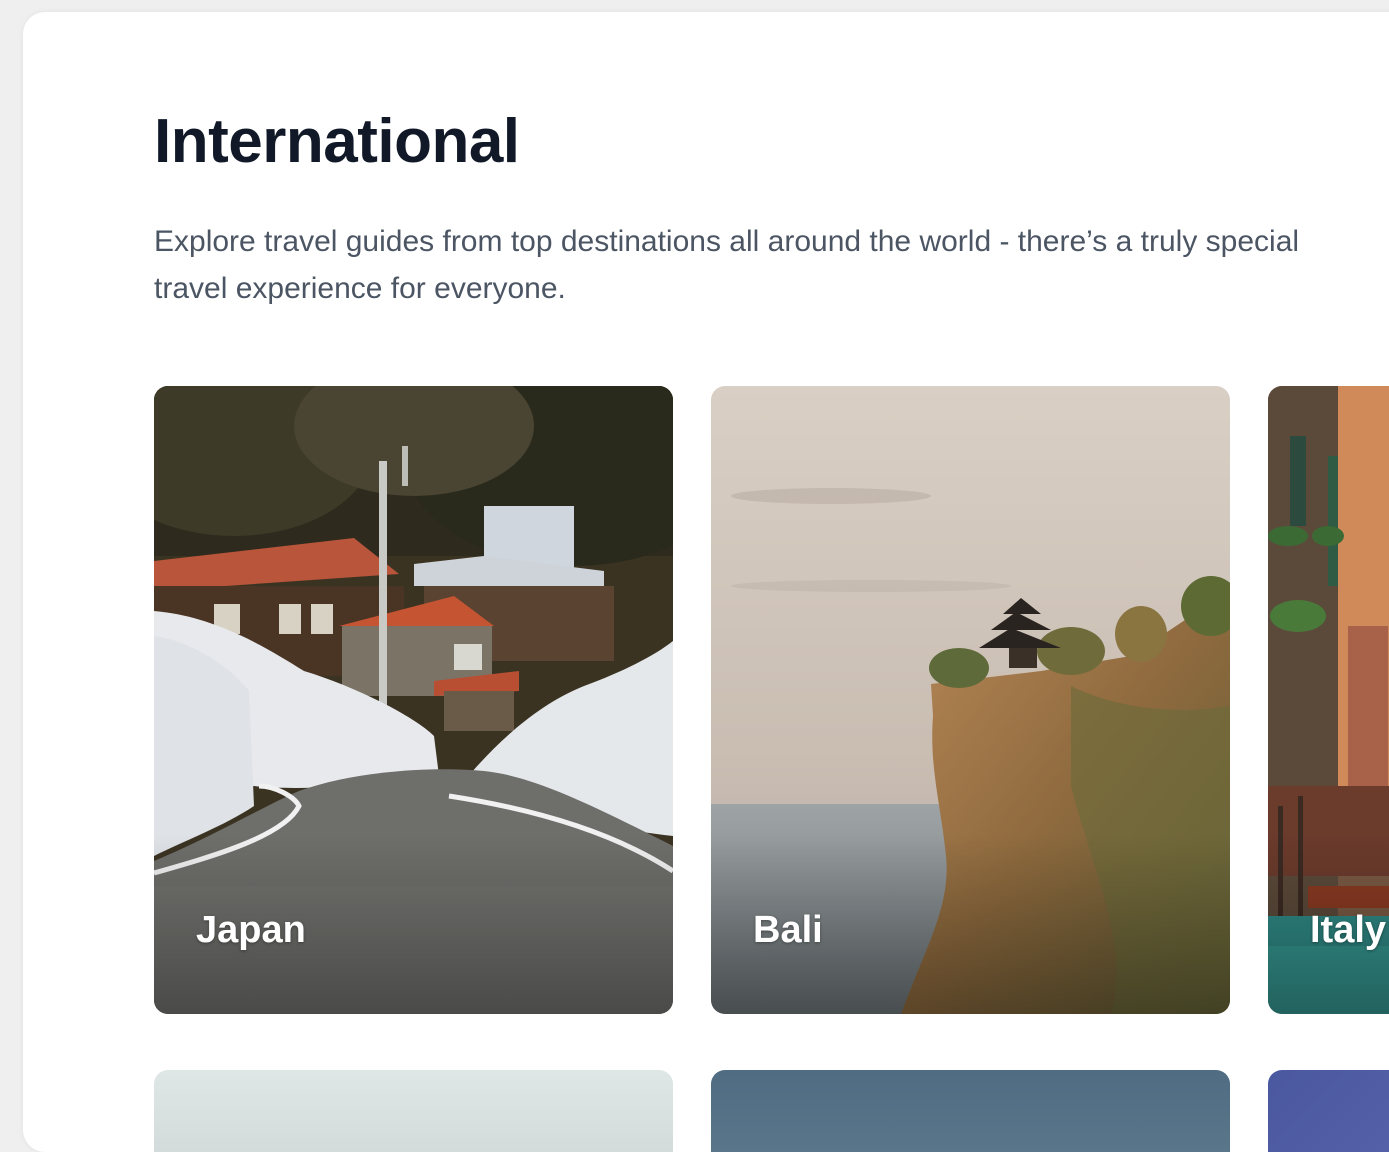 The image size is (1389, 1152). I want to click on destination-label-italy: Italy, so click(1348, 930).